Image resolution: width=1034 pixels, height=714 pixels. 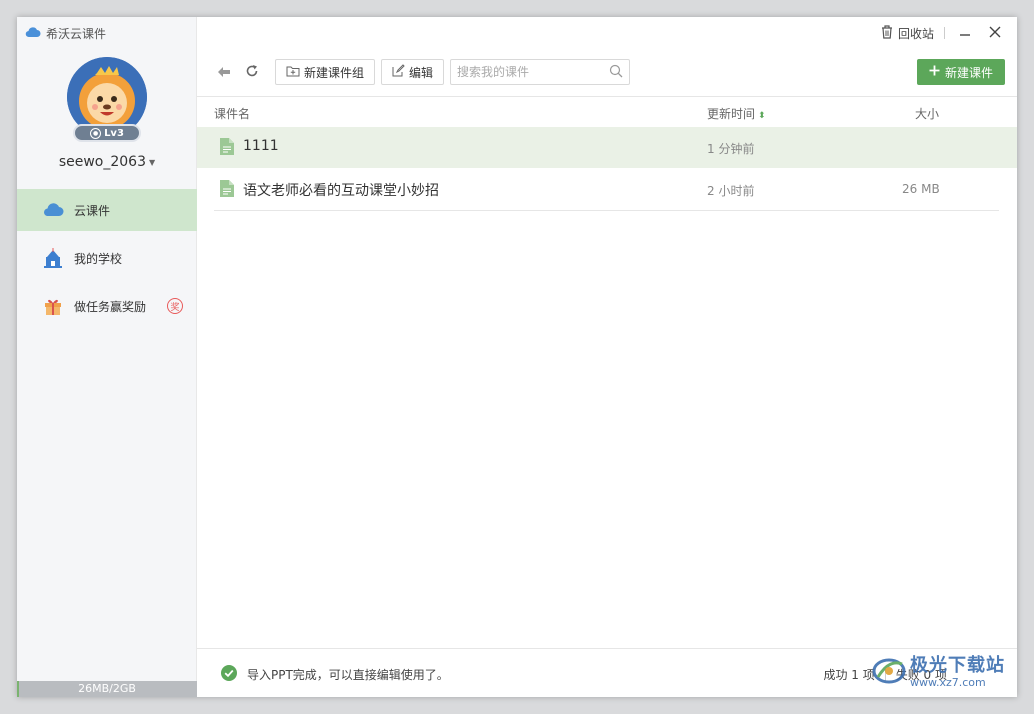 I want to click on search-box, so click(x=540, y=72).